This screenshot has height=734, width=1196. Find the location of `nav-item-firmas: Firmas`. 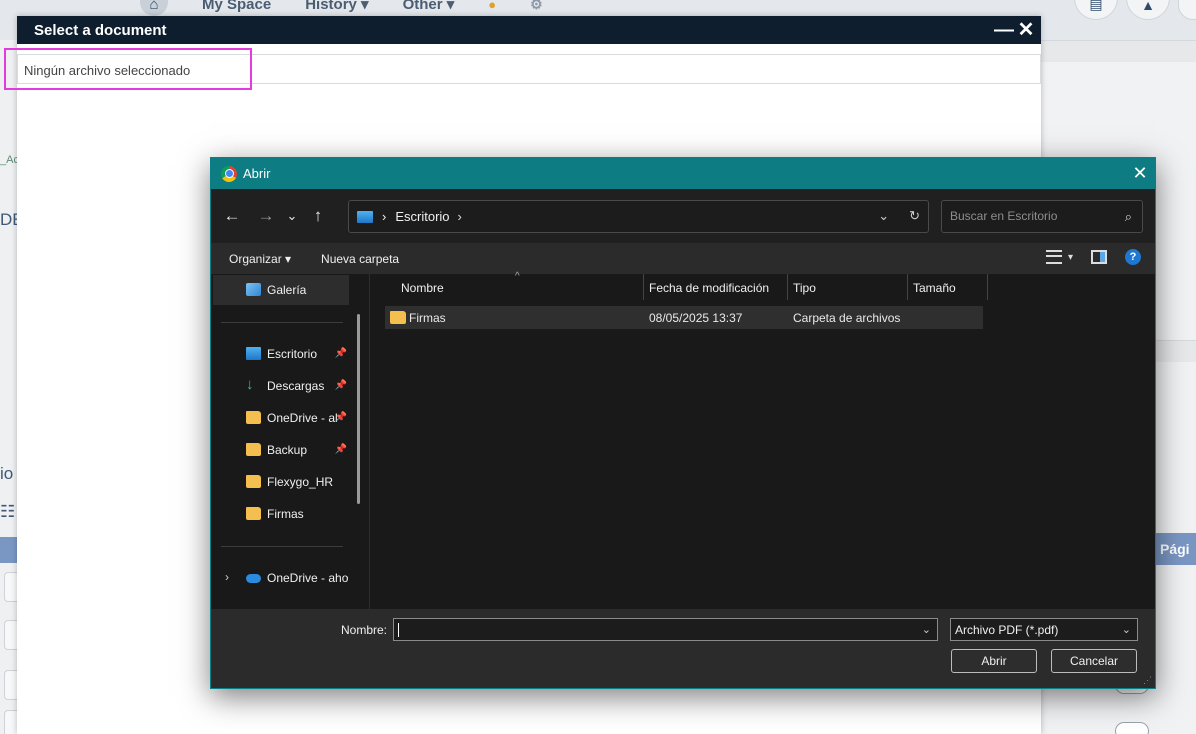

nav-item-firmas: Firmas is located at coordinates (281, 514).